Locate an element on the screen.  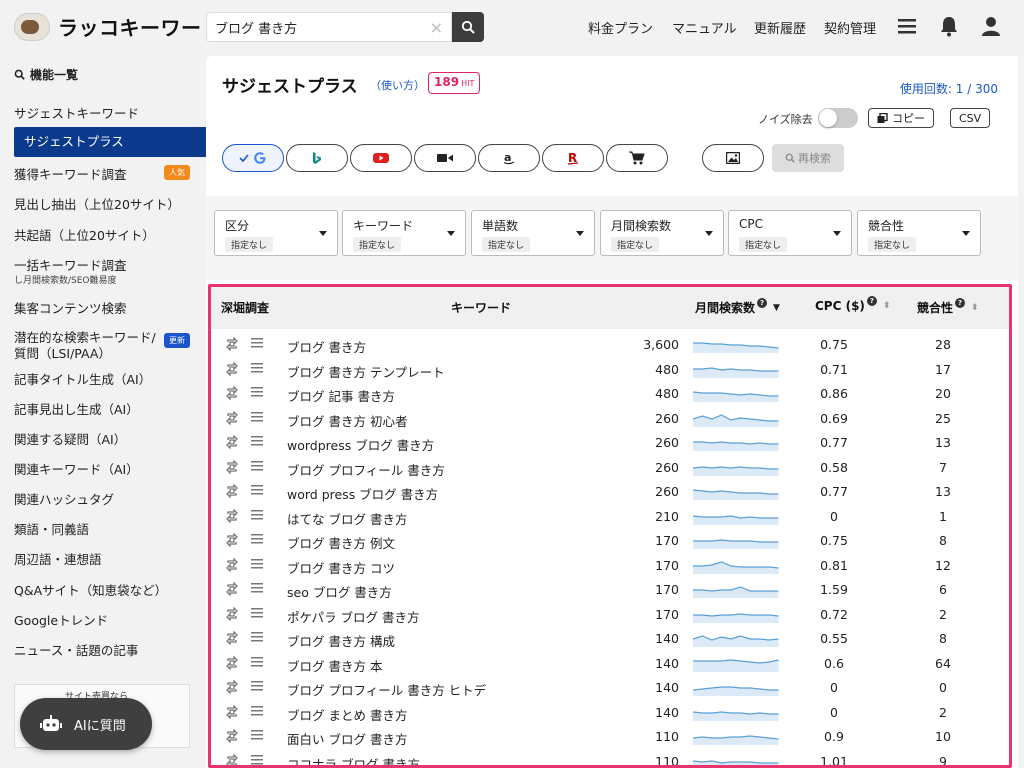
nav-manual: マニュアル is located at coordinates (704, 27).